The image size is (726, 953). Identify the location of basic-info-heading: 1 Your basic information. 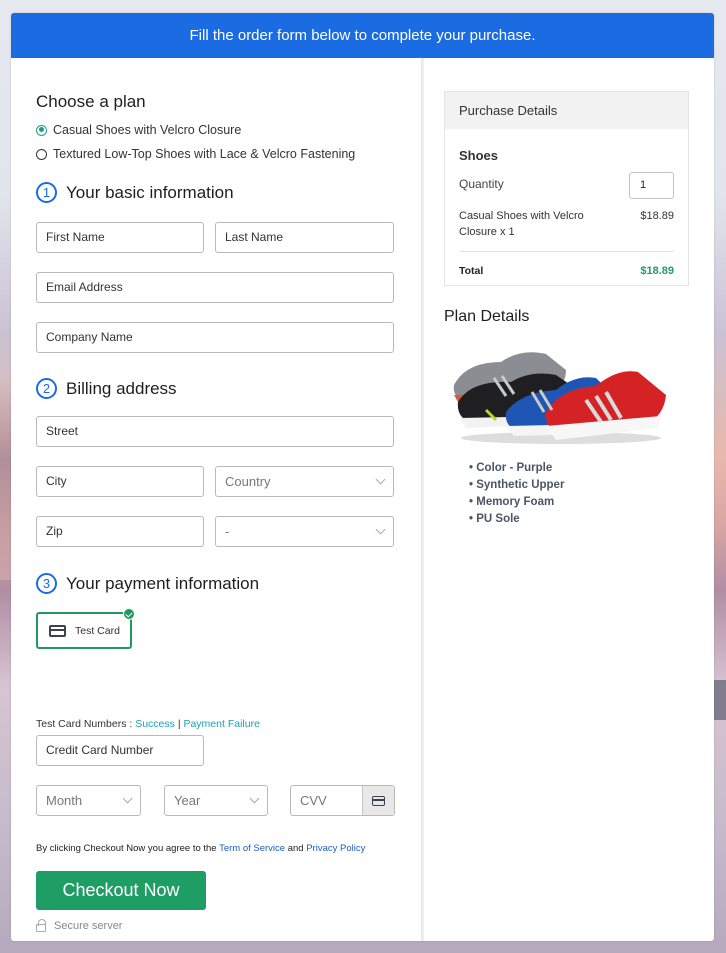
(135, 192).